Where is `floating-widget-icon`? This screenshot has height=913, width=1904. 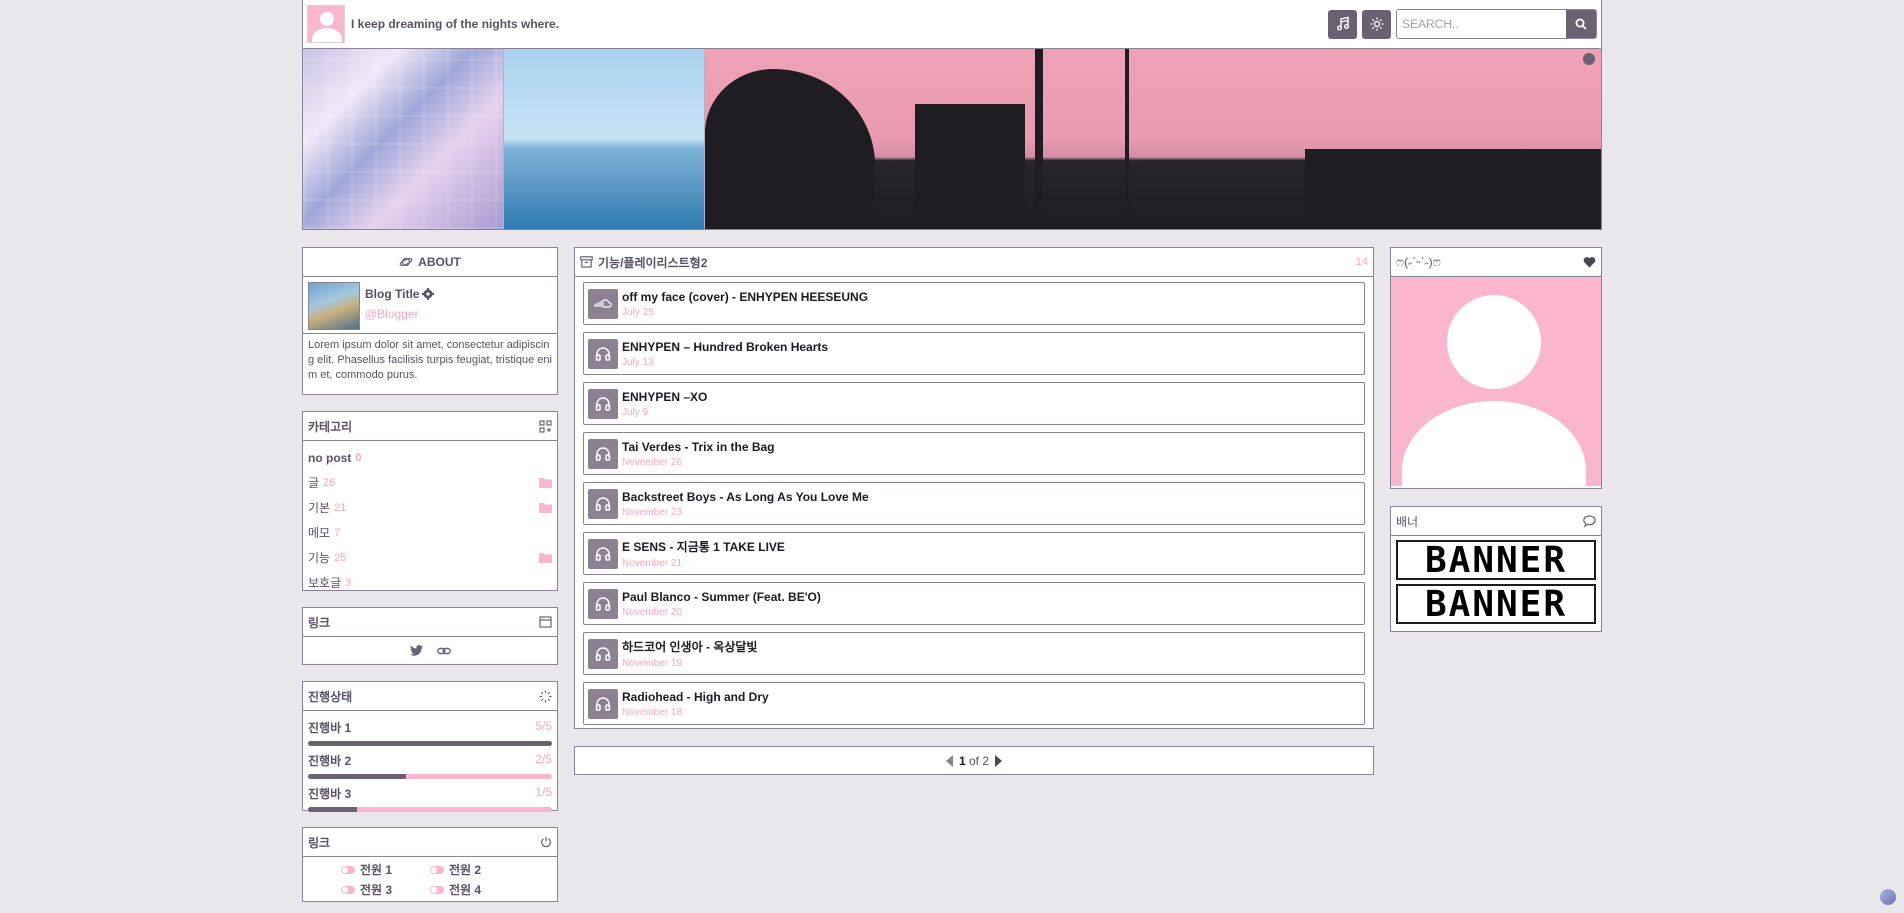 floating-widget-icon is located at coordinates (1888, 897).